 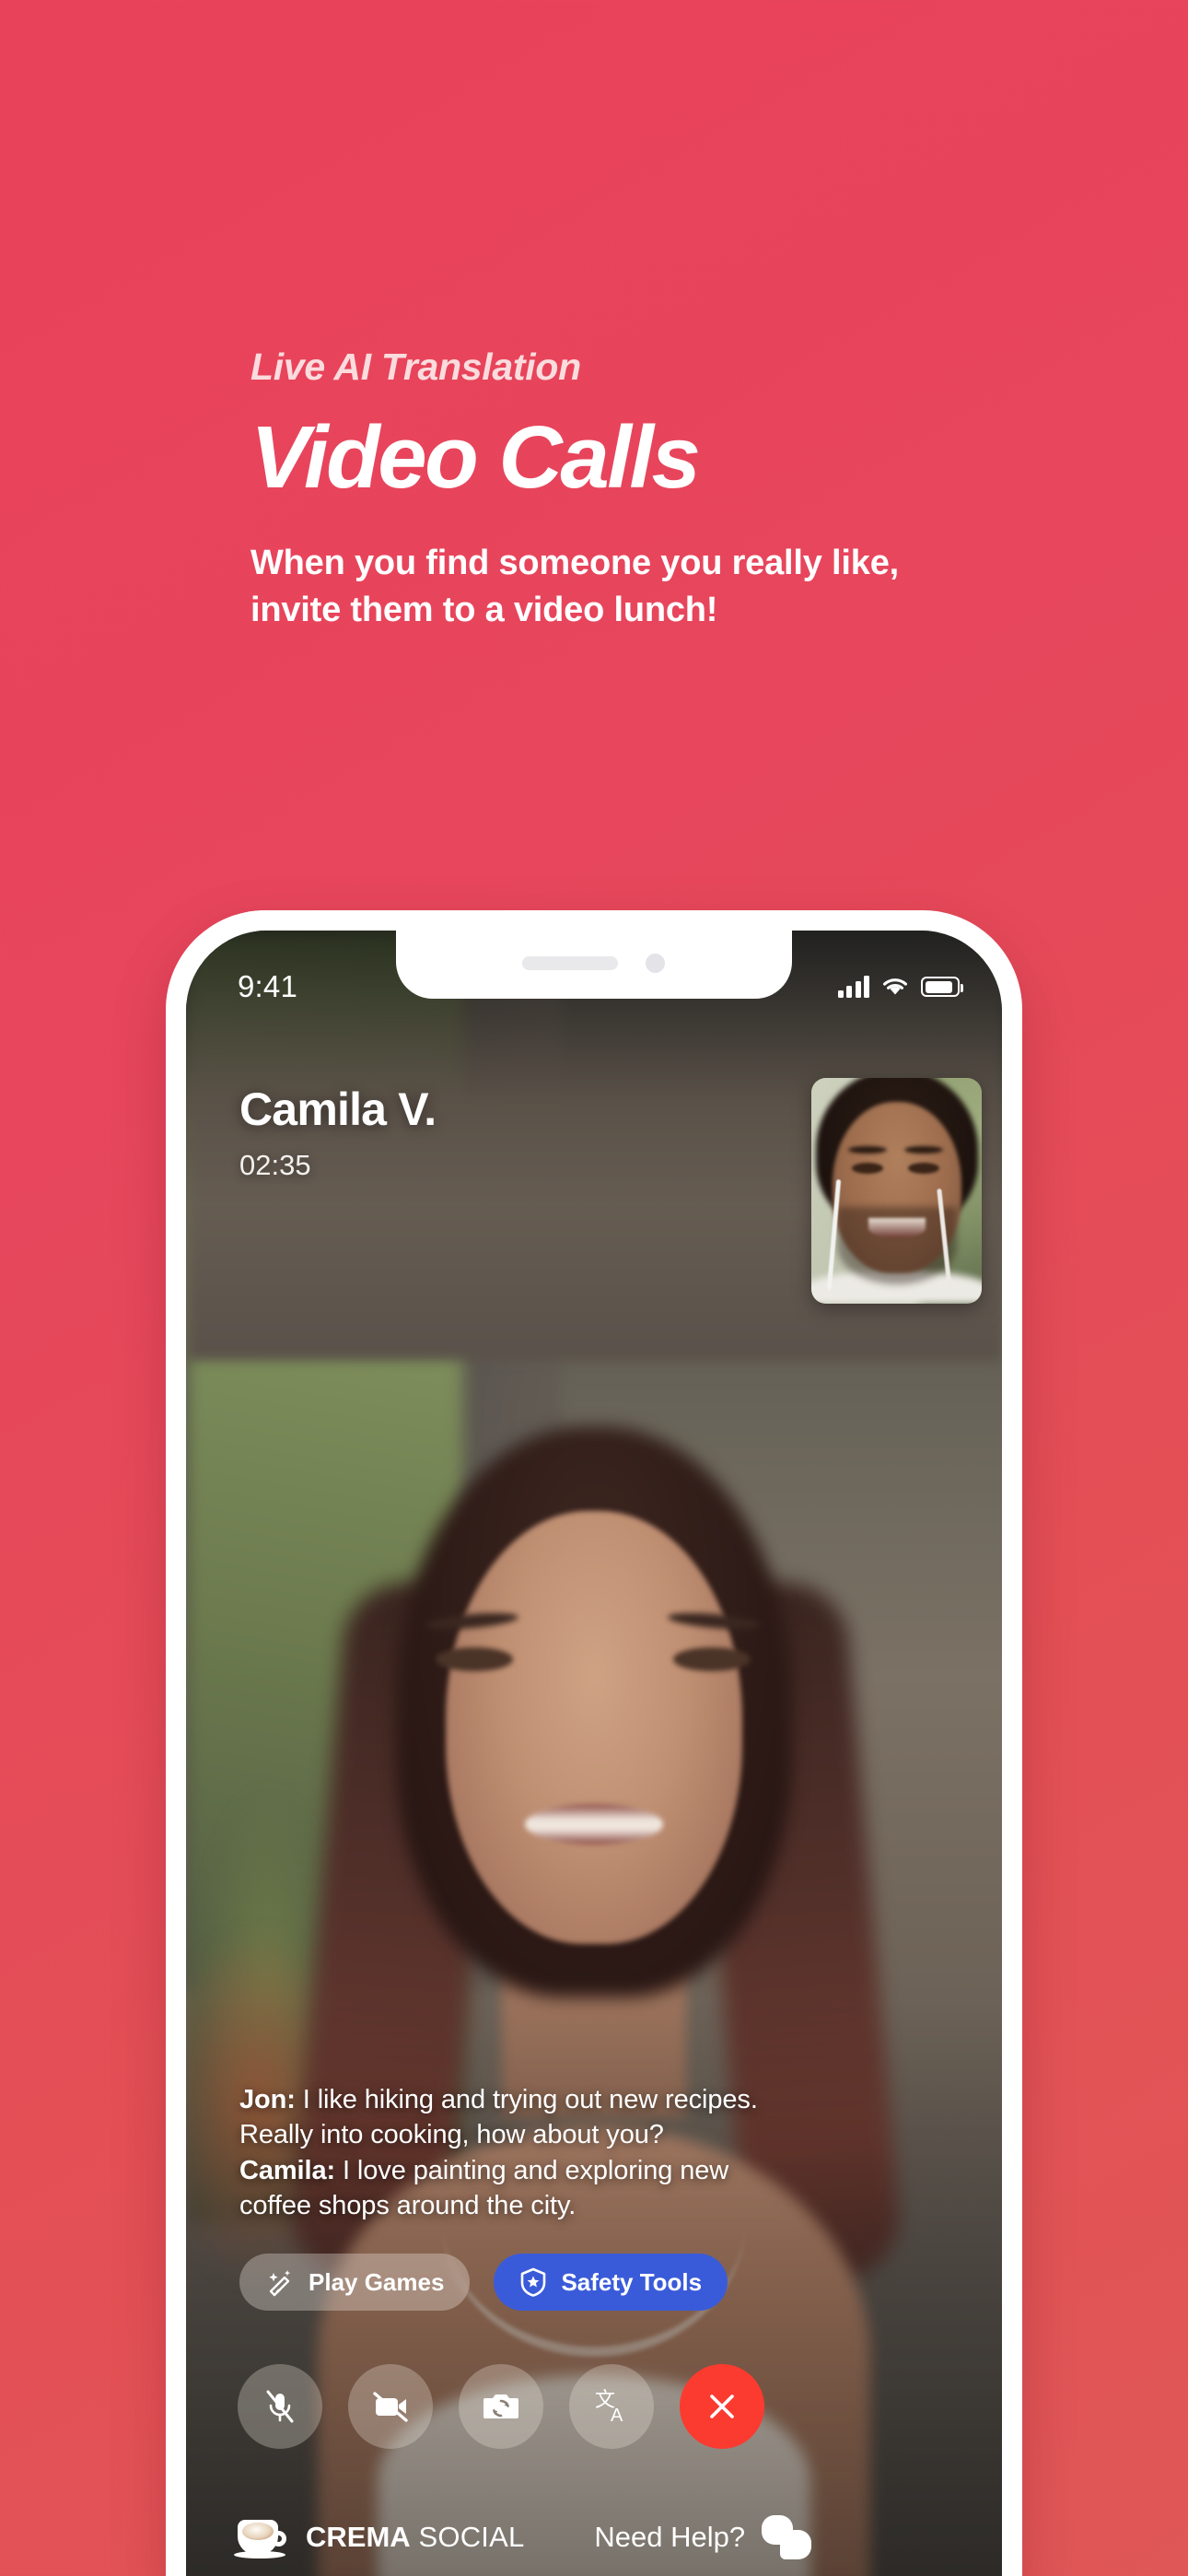 I want to click on phone-notch, so click(x=594, y=965).